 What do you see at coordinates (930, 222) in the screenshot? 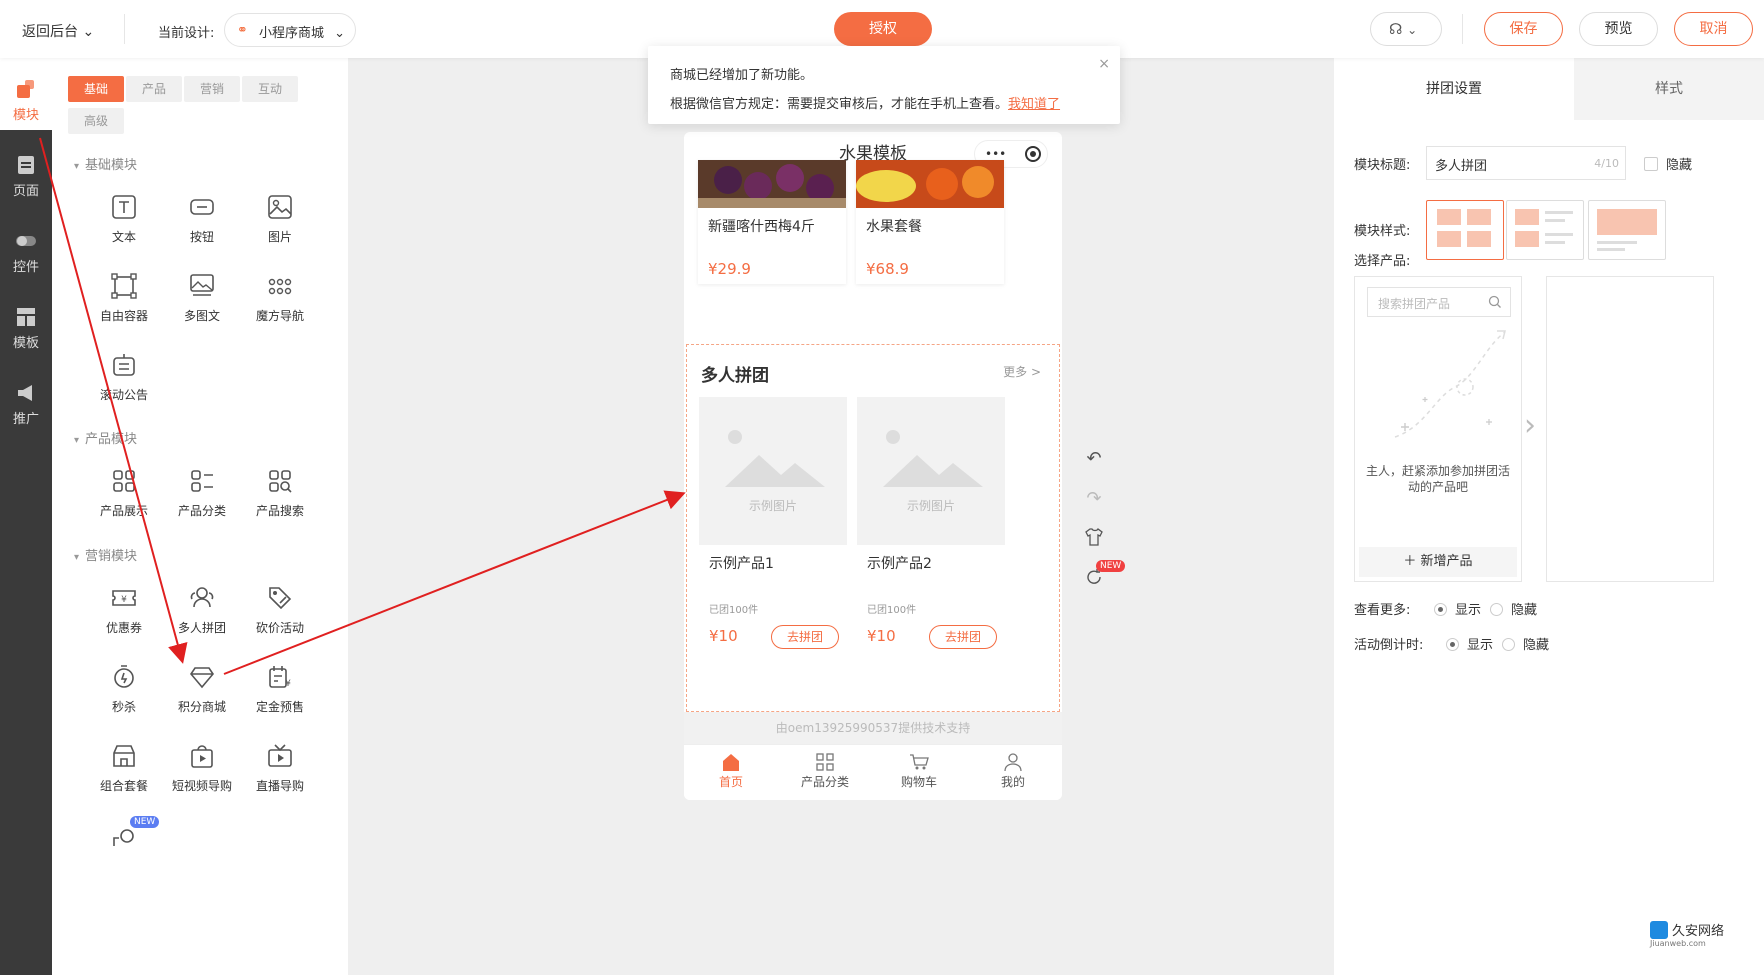
I see `product-card: 水果套餐 ¥68.9` at bounding box center [930, 222].